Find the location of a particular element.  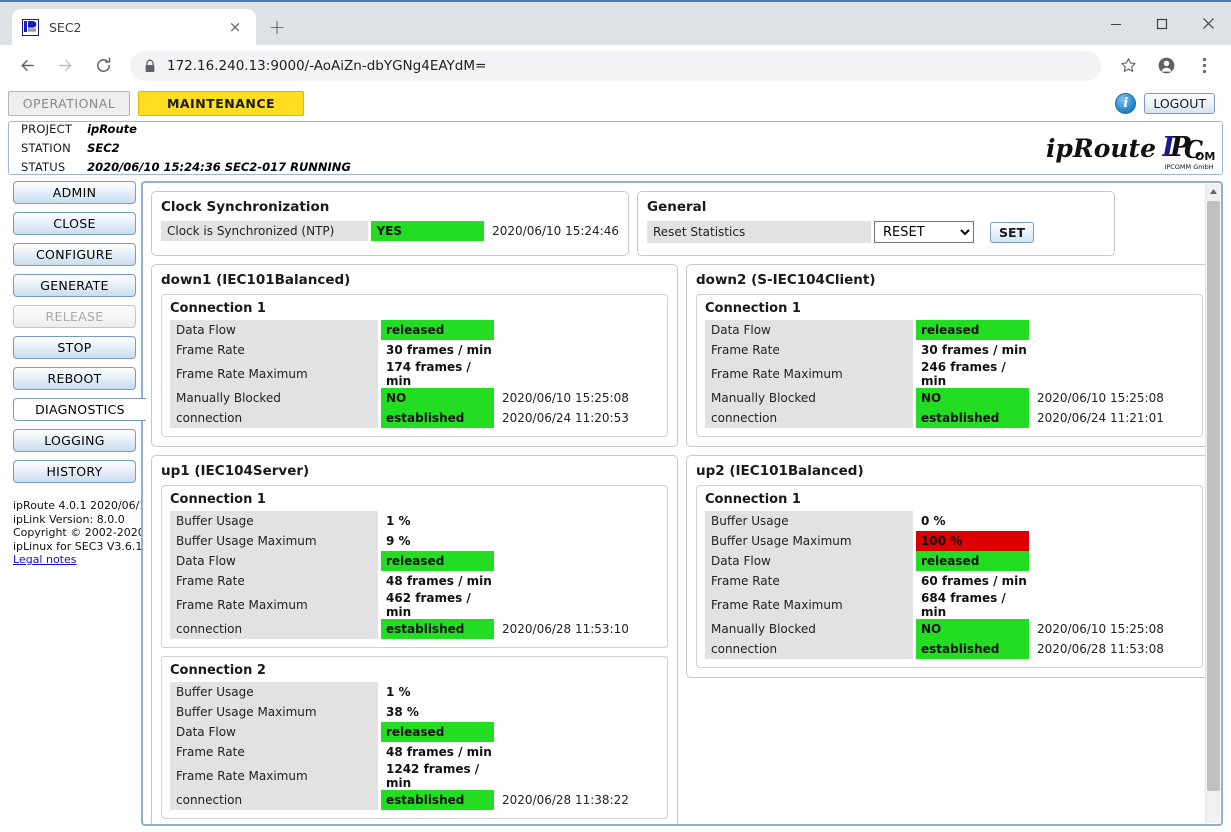

sidebar-item-diagnostics: DIAGNOSTICS is located at coordinates (79, 409).